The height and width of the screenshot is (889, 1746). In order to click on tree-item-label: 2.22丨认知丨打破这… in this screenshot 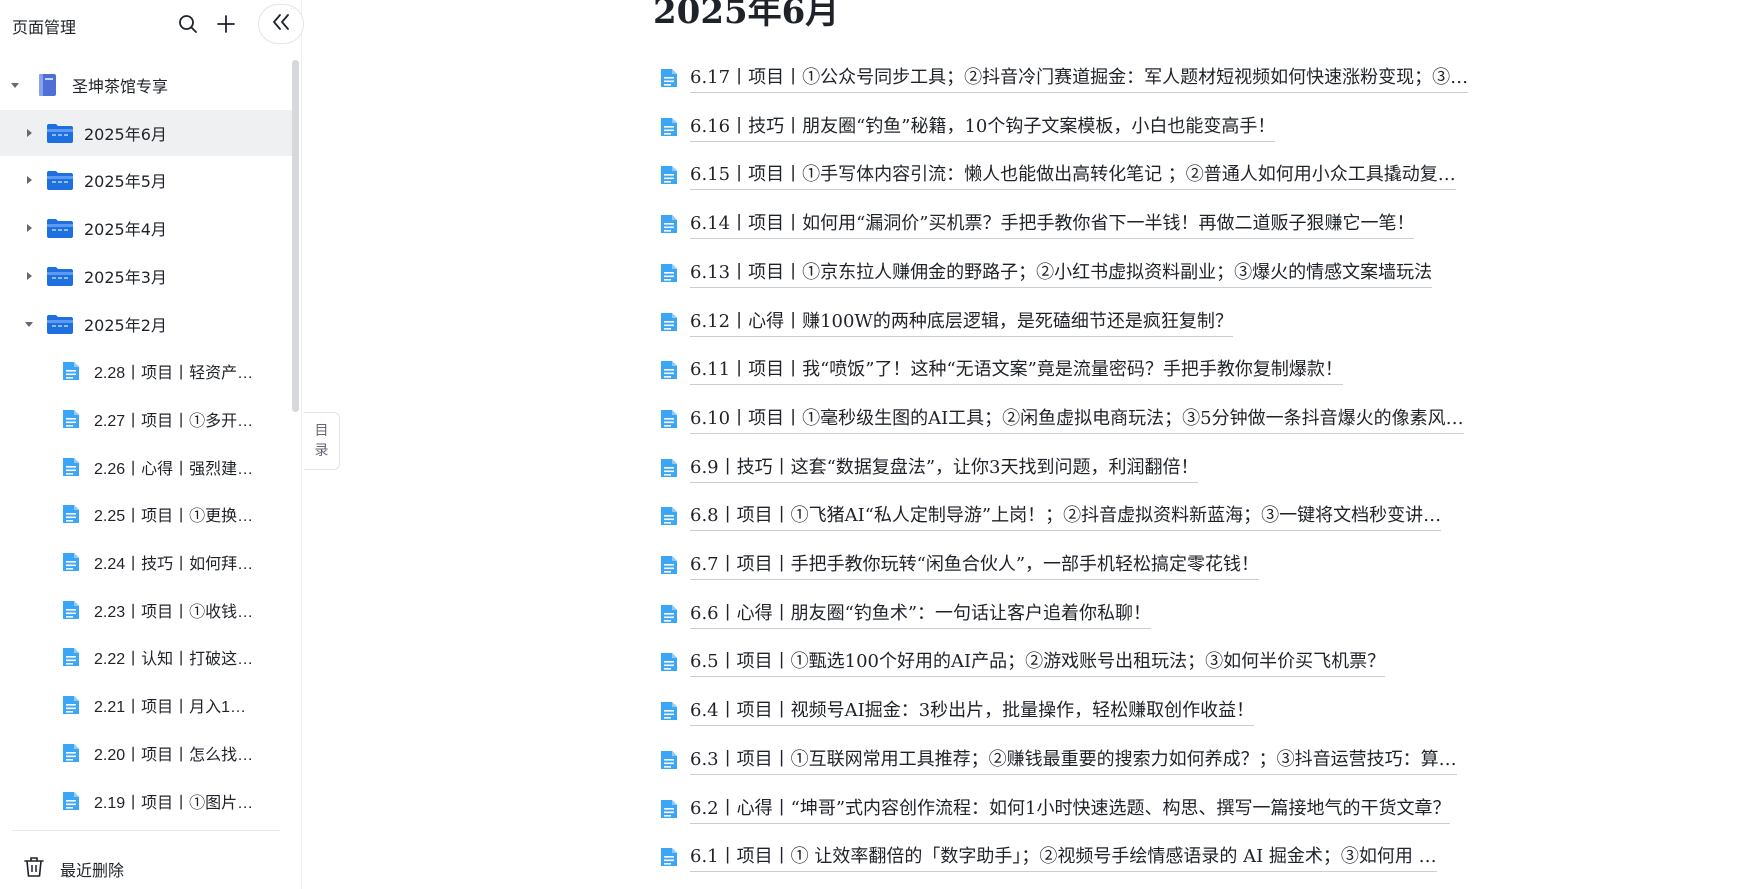, I will do `click(174, 659)`.